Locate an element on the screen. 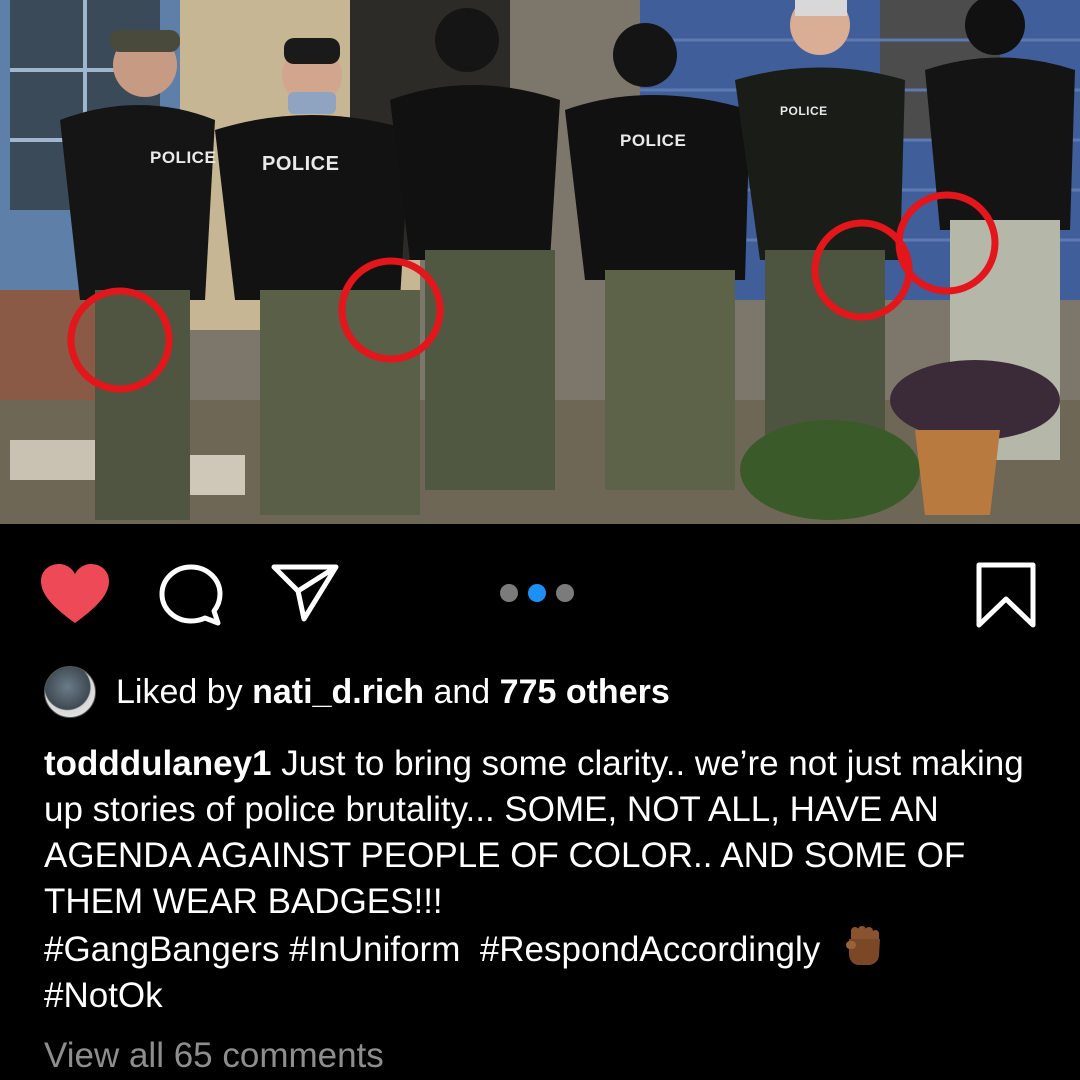  comment-icon is located at coordinates (191, 595).